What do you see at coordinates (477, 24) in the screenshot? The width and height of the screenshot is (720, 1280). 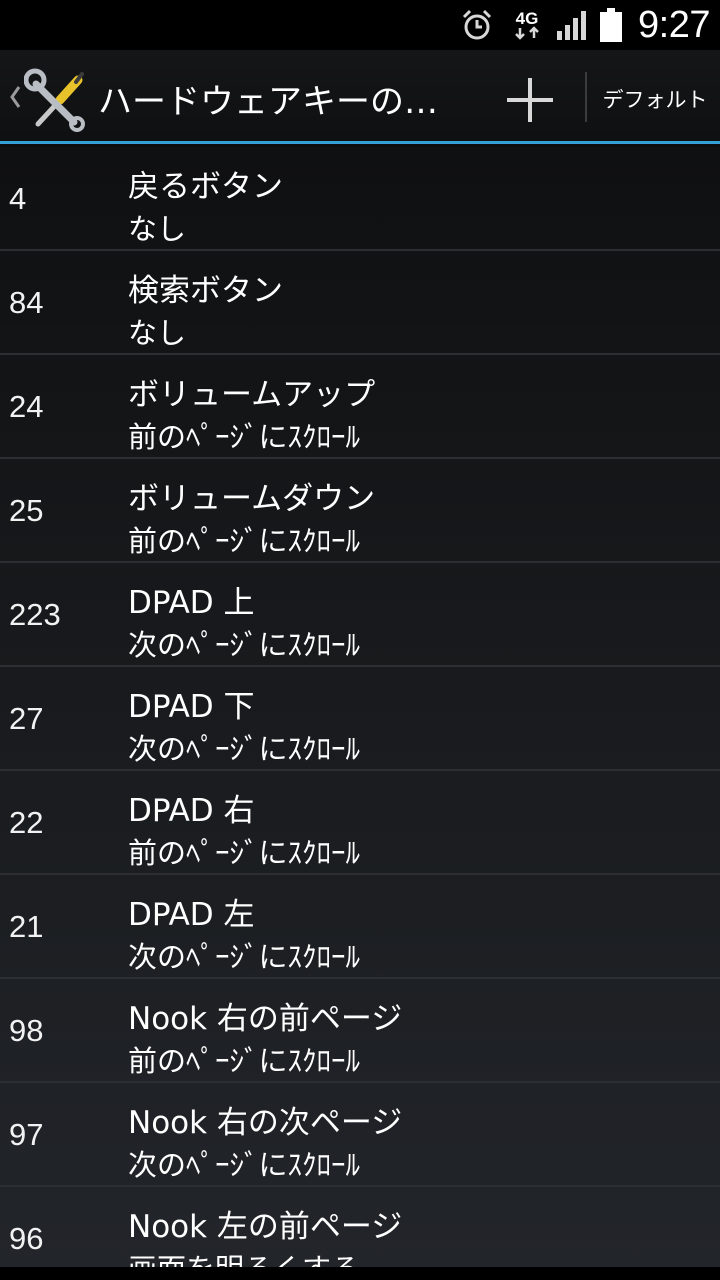 I see `alarm-icon` at bounding box center [477, 24].